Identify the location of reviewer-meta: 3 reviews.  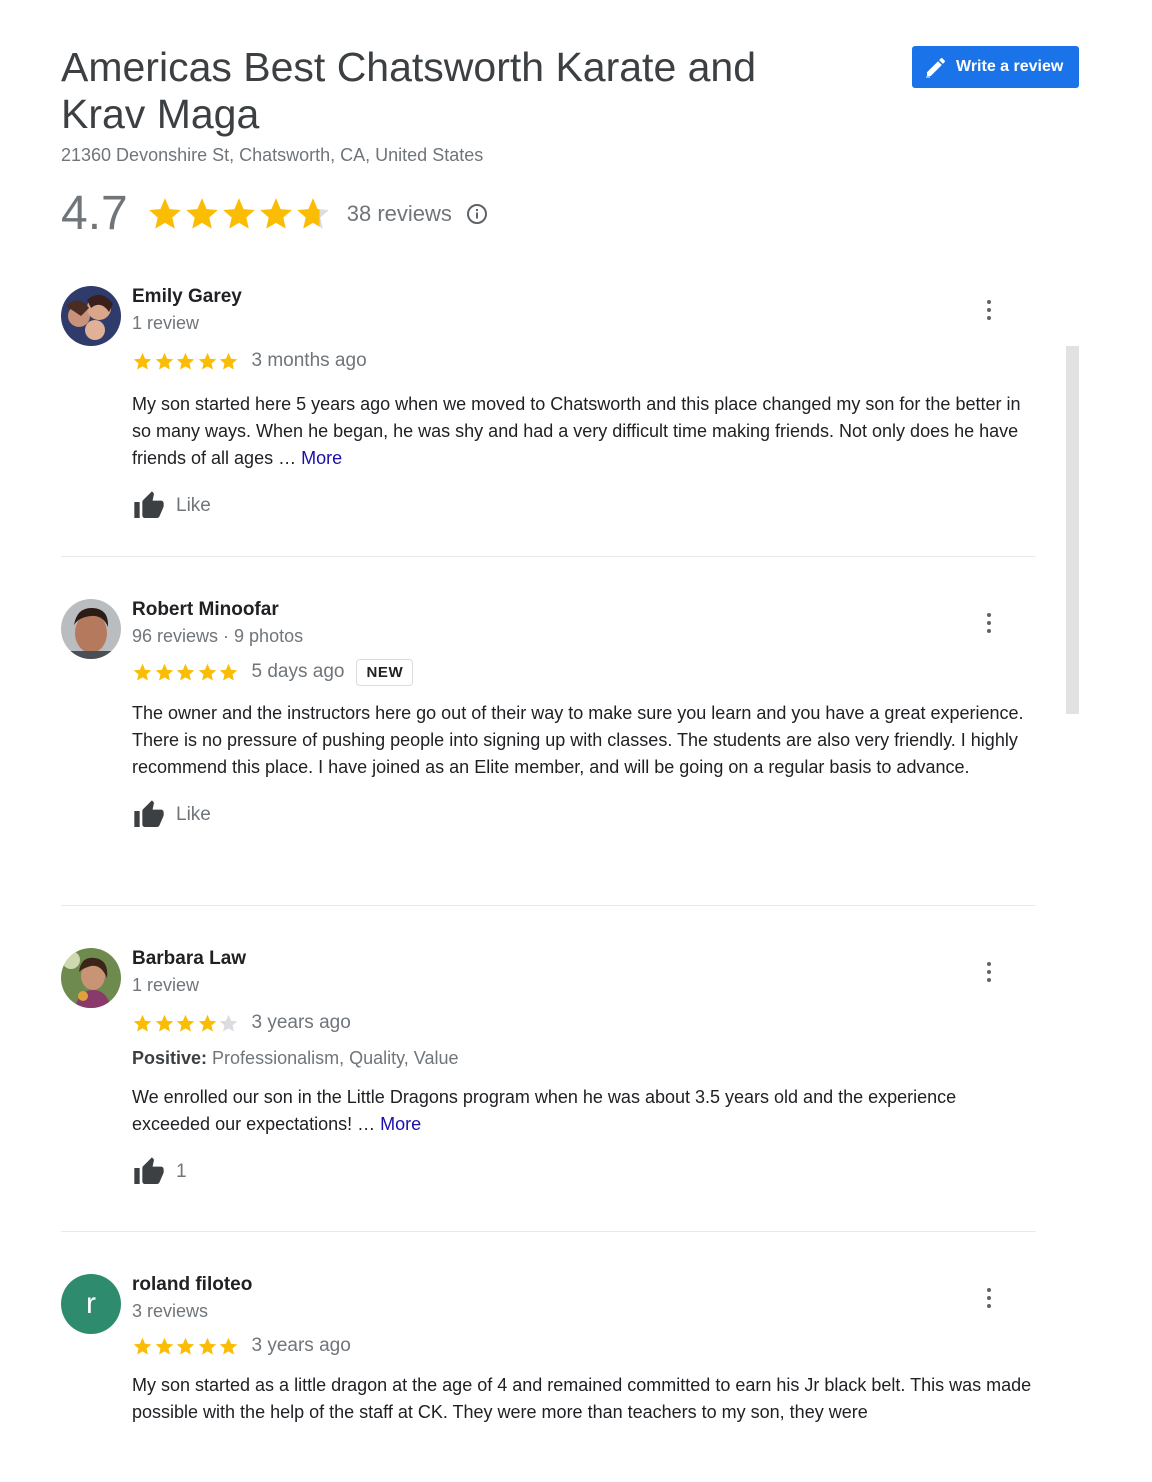
(170, 1311).